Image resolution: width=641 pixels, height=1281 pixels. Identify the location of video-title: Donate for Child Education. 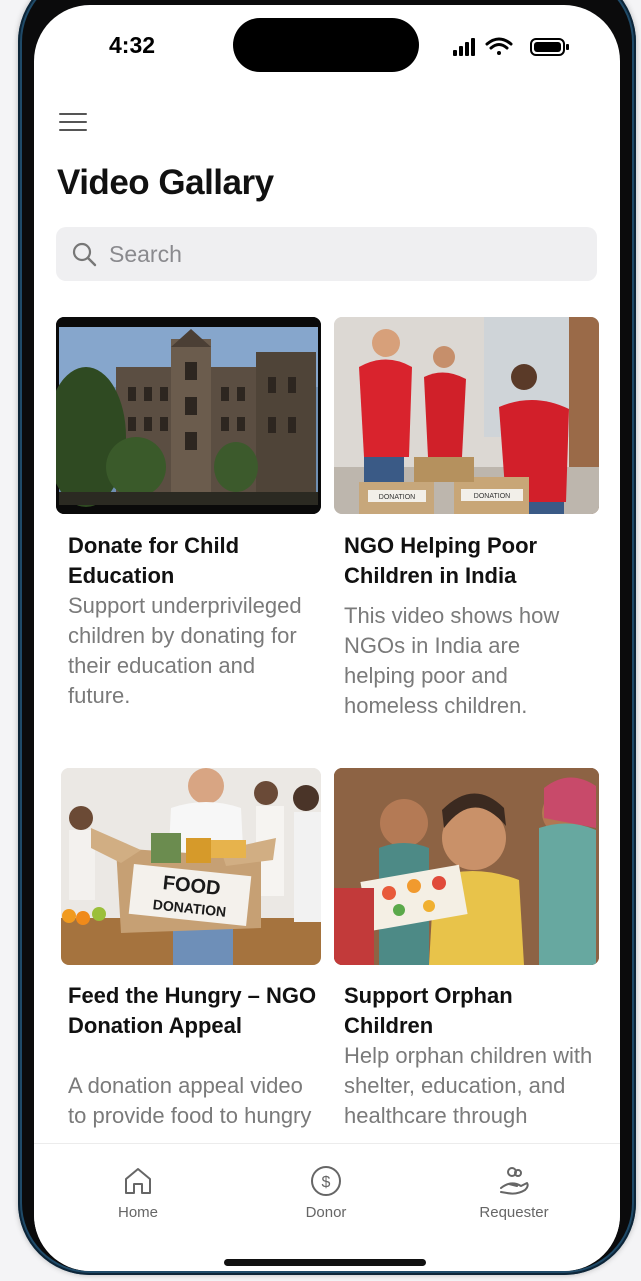
(154, 560).